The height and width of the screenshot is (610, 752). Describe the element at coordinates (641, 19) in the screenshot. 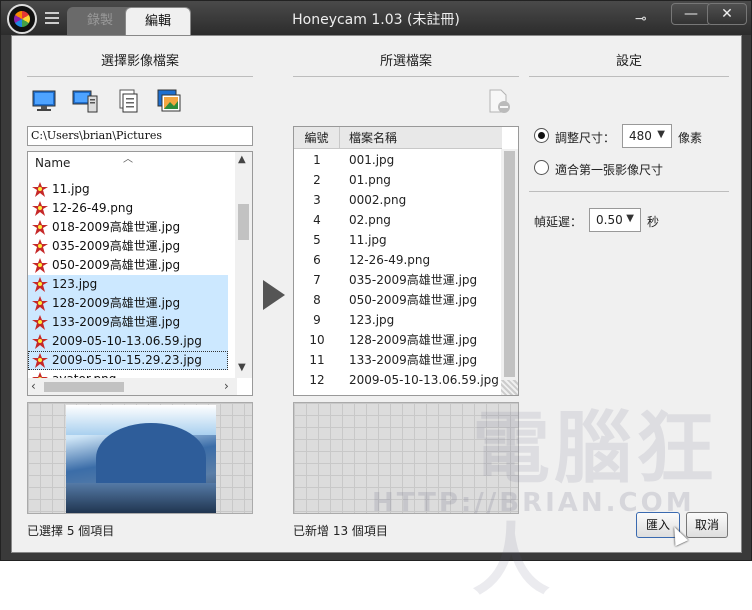

I see `key-icon: ⊸` at that location.